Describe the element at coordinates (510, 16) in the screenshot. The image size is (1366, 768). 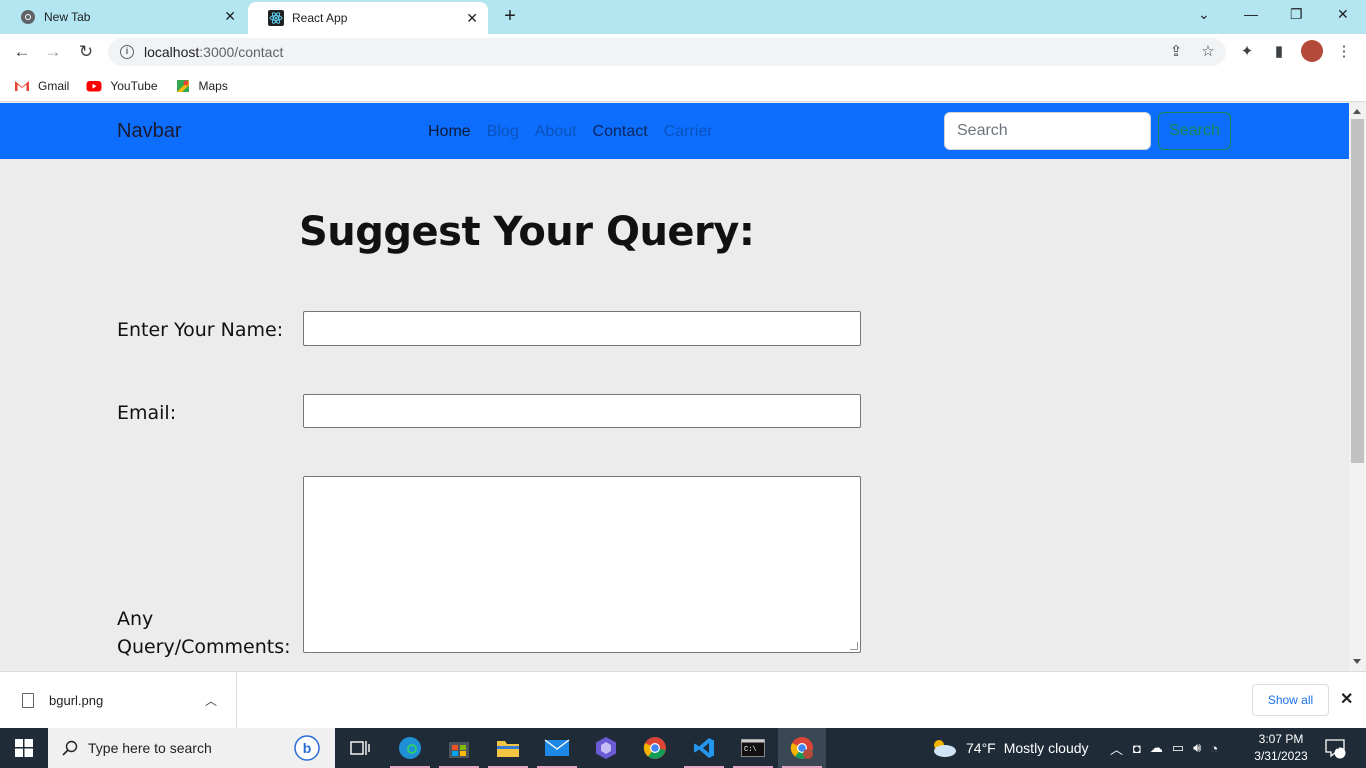
I see `new-tab-button: +` at that location.